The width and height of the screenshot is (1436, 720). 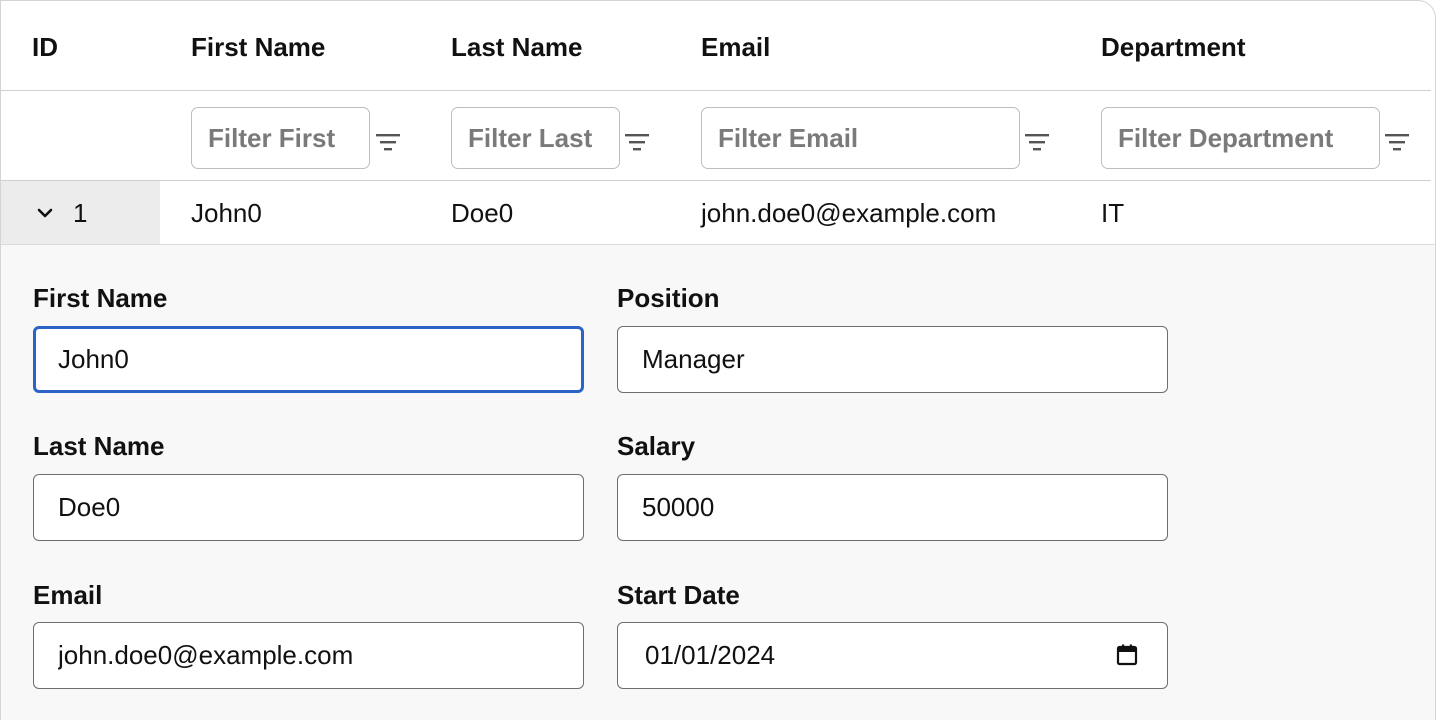 What do you see at coordinates (710, 655) in the screenshot?
I see `start-date-value: 01/01/2024` at bounding box center [710, 655].